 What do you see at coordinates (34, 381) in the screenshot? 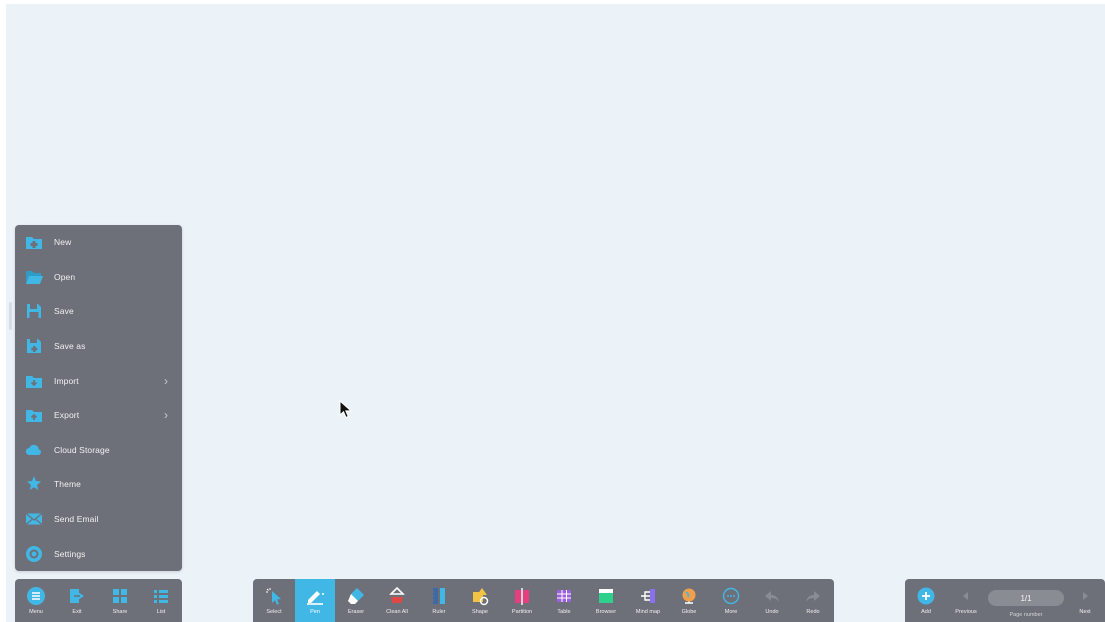
I see `import-icon` at bounding box center [34, 381].